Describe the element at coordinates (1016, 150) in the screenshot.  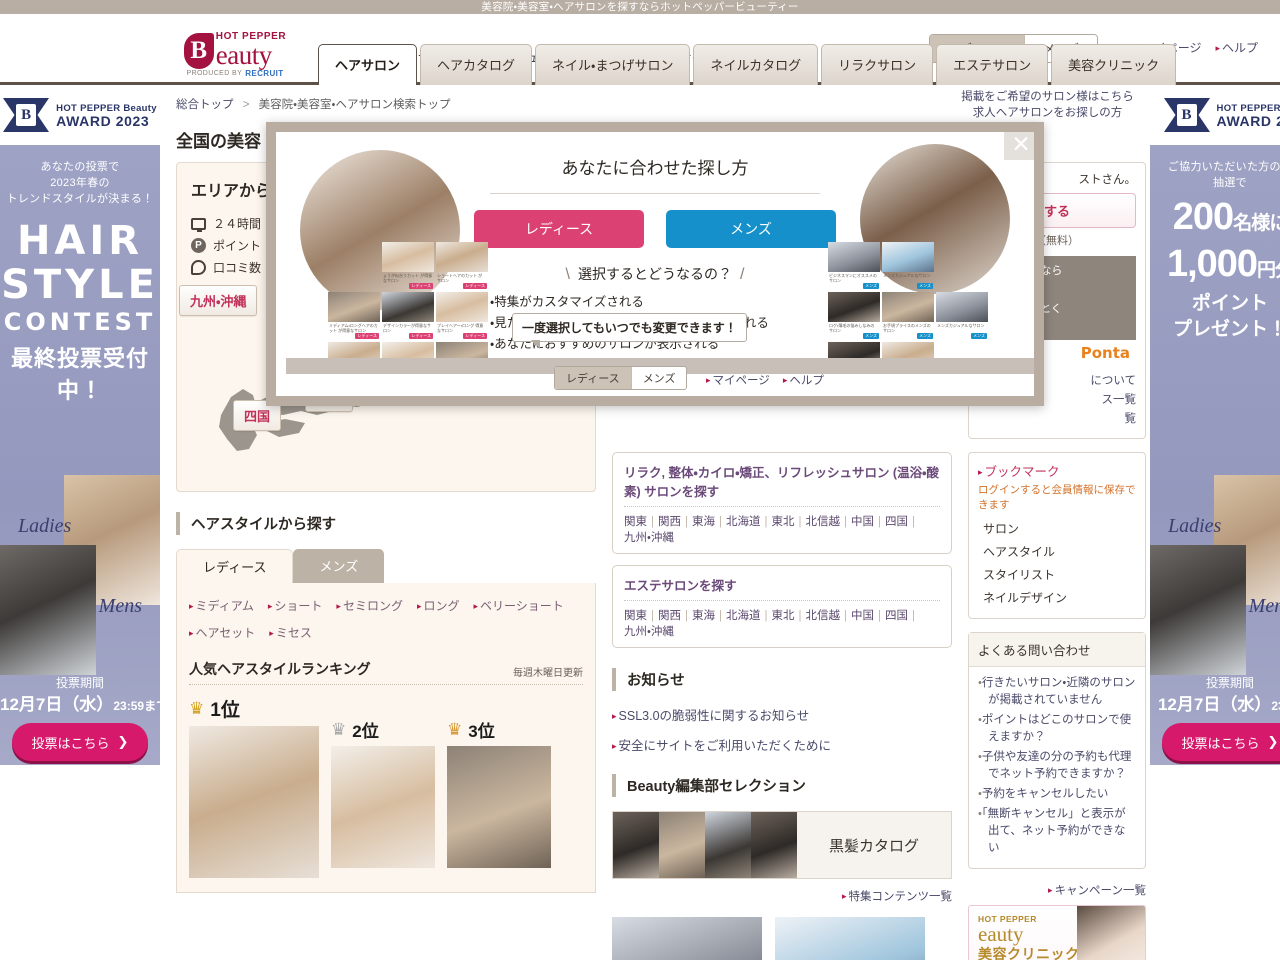
I see `close-icon: ✕` at that location.